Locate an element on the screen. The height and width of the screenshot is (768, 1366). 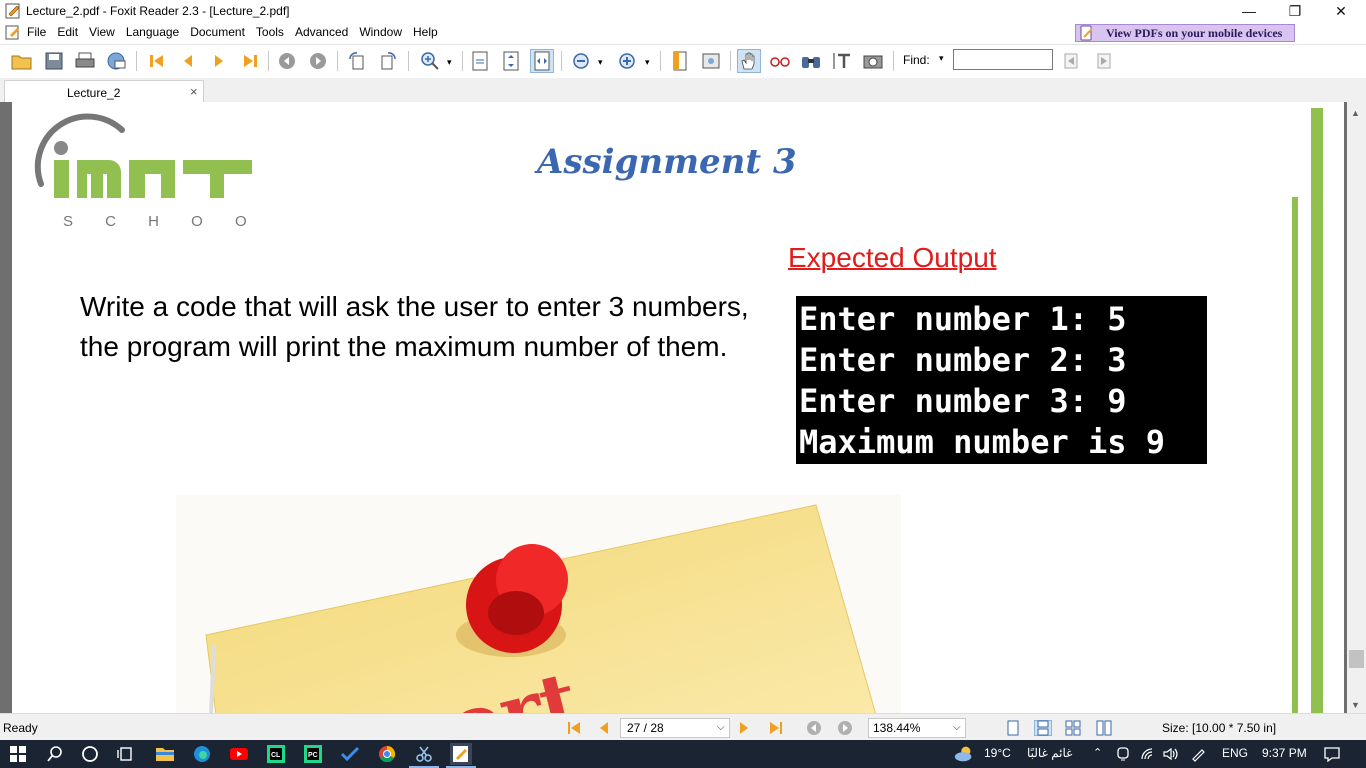
status-last-page-button is located at coordinates (776, 728).